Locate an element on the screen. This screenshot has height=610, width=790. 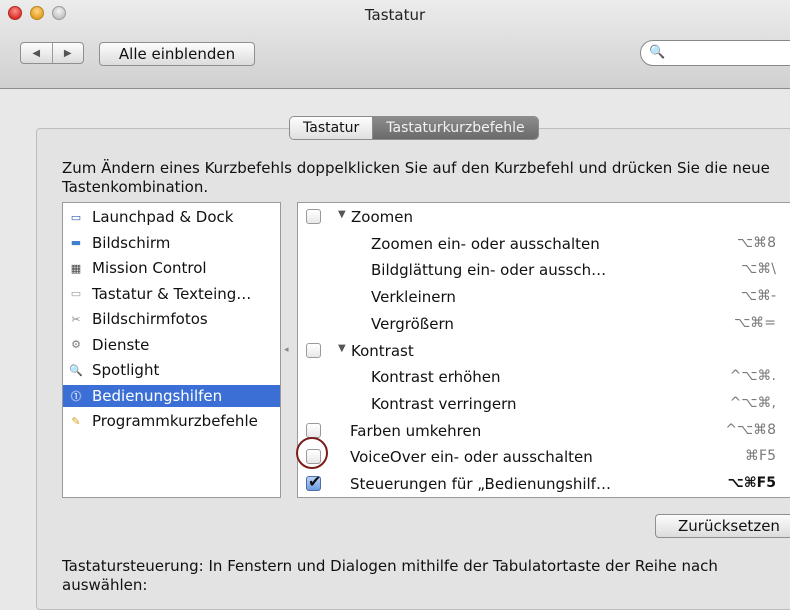
window-title: Tastatur is located at coordinates (395, 15).